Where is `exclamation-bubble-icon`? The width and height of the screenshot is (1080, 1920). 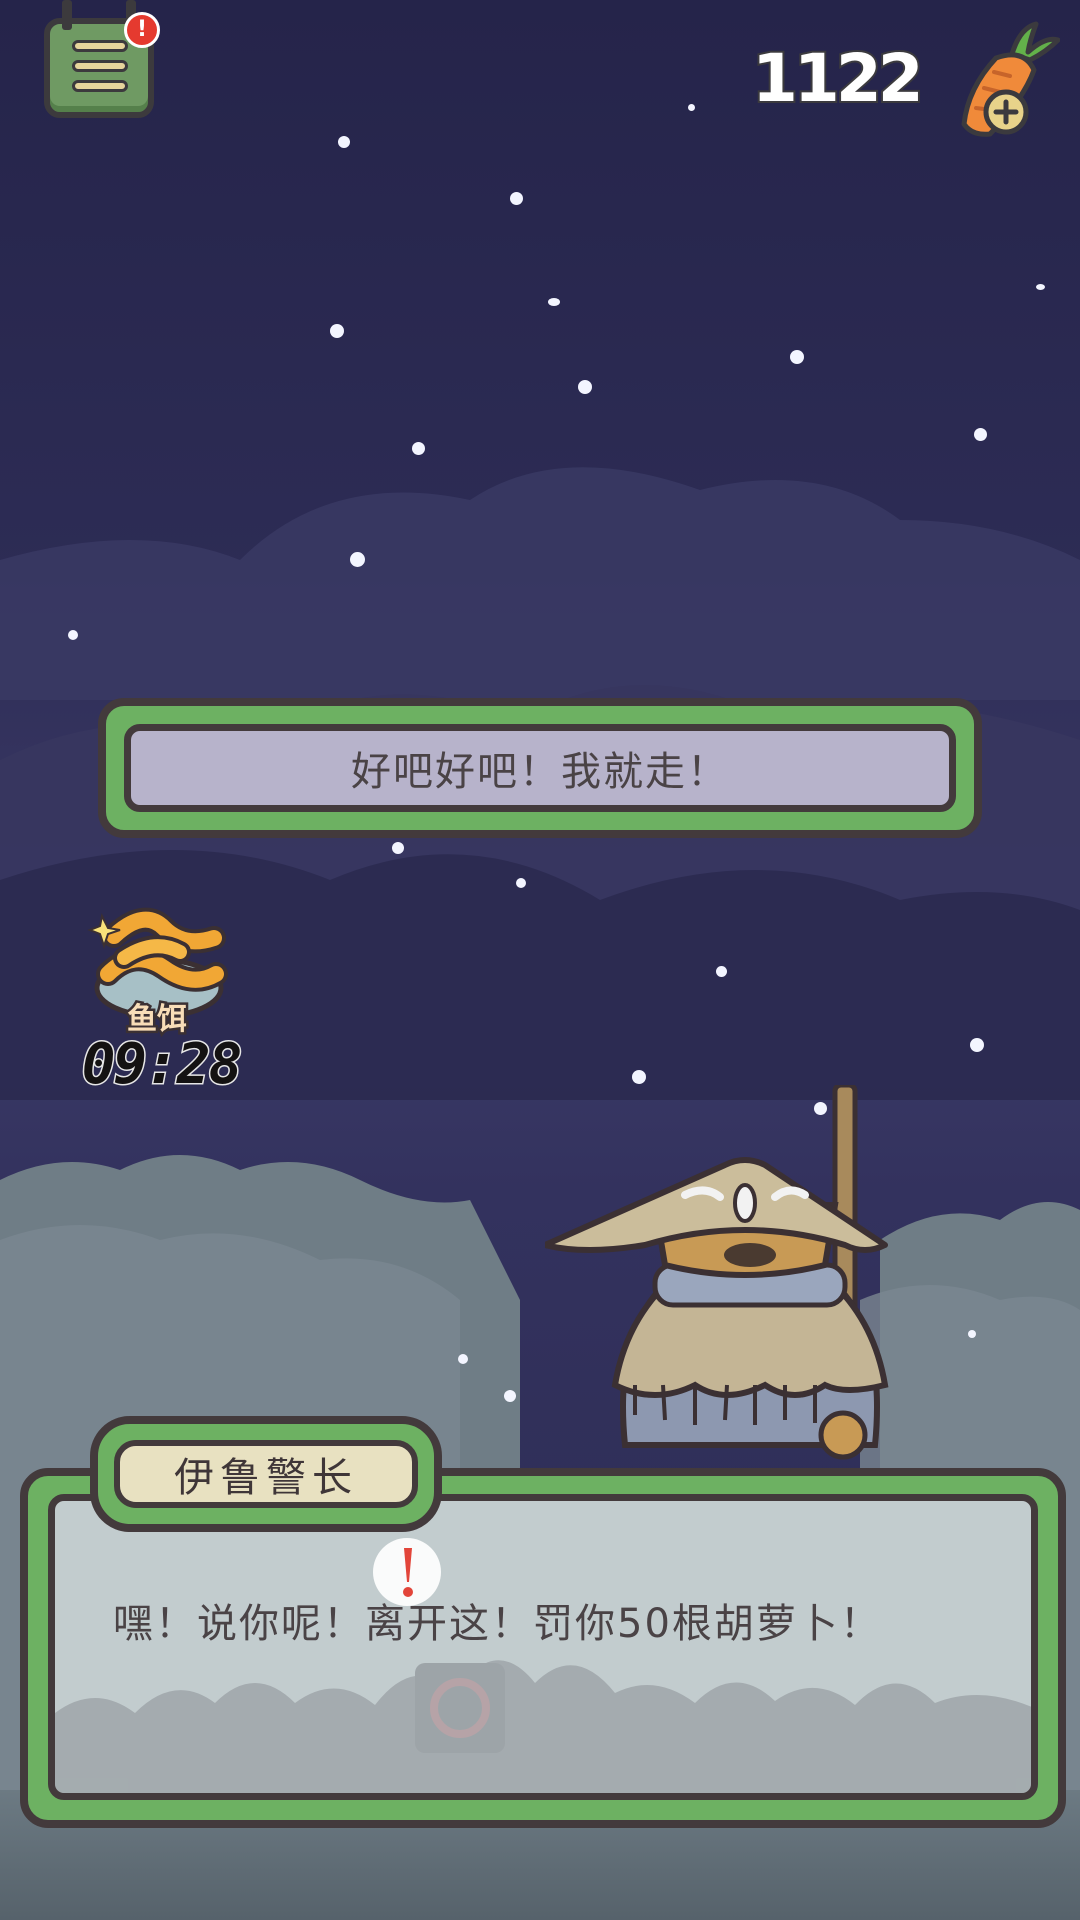 exclamation-bubble-icon is located at coordinates (407, 1572).